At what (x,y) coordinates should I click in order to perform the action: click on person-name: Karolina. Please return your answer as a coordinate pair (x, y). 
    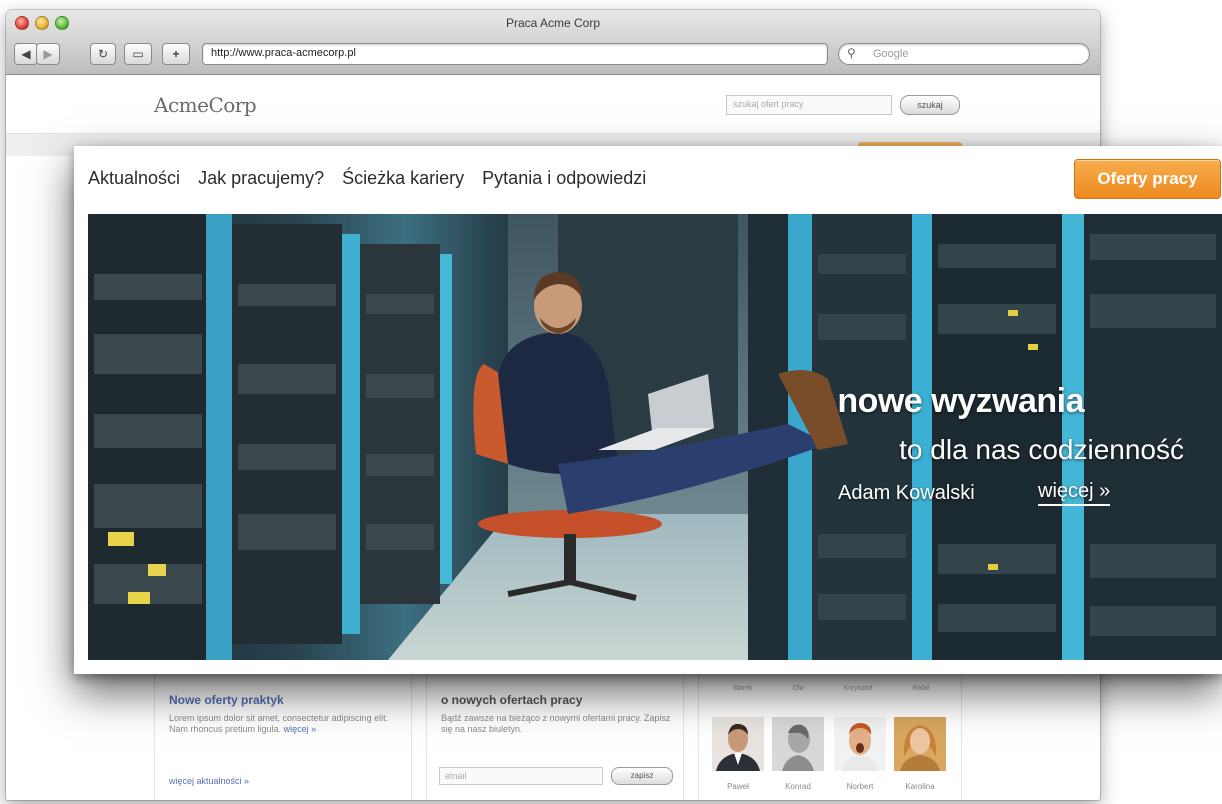
    Looking at the image, I should click on (920, 786).